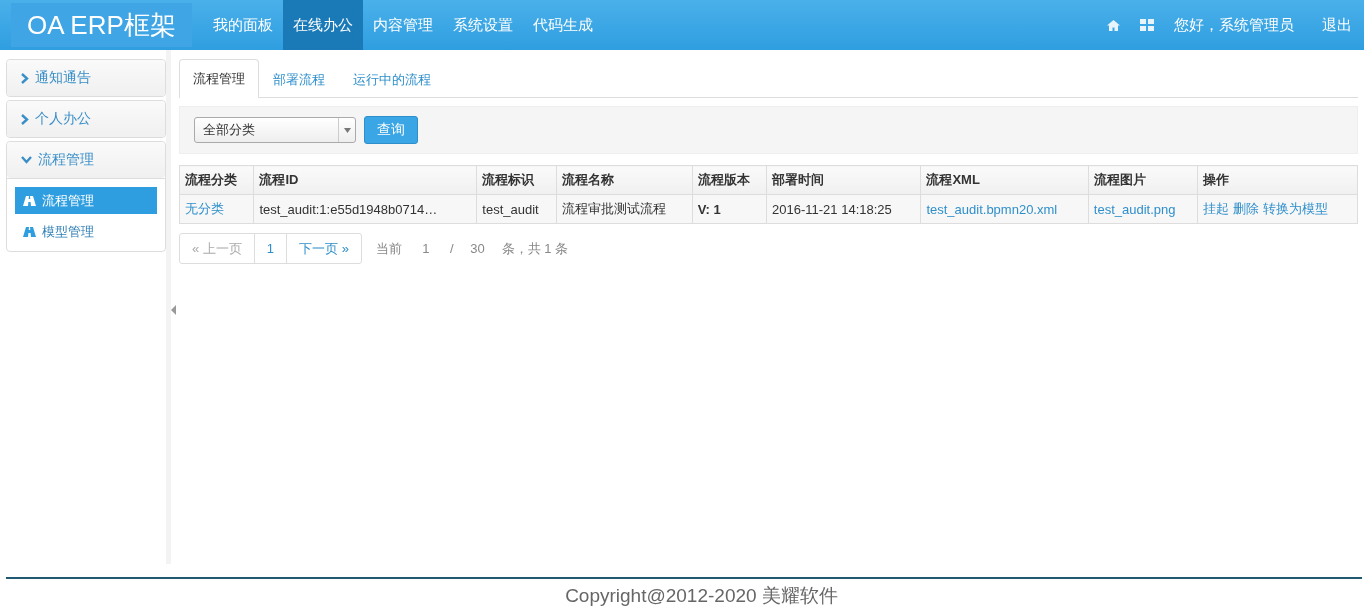 The height and width of the screenshot is (606, 1364). What do you see at coordinates (1234, 25) in the screenshot?
I see `user-greeting: 您好，系统管理员` at bounding box center [1234, 25].